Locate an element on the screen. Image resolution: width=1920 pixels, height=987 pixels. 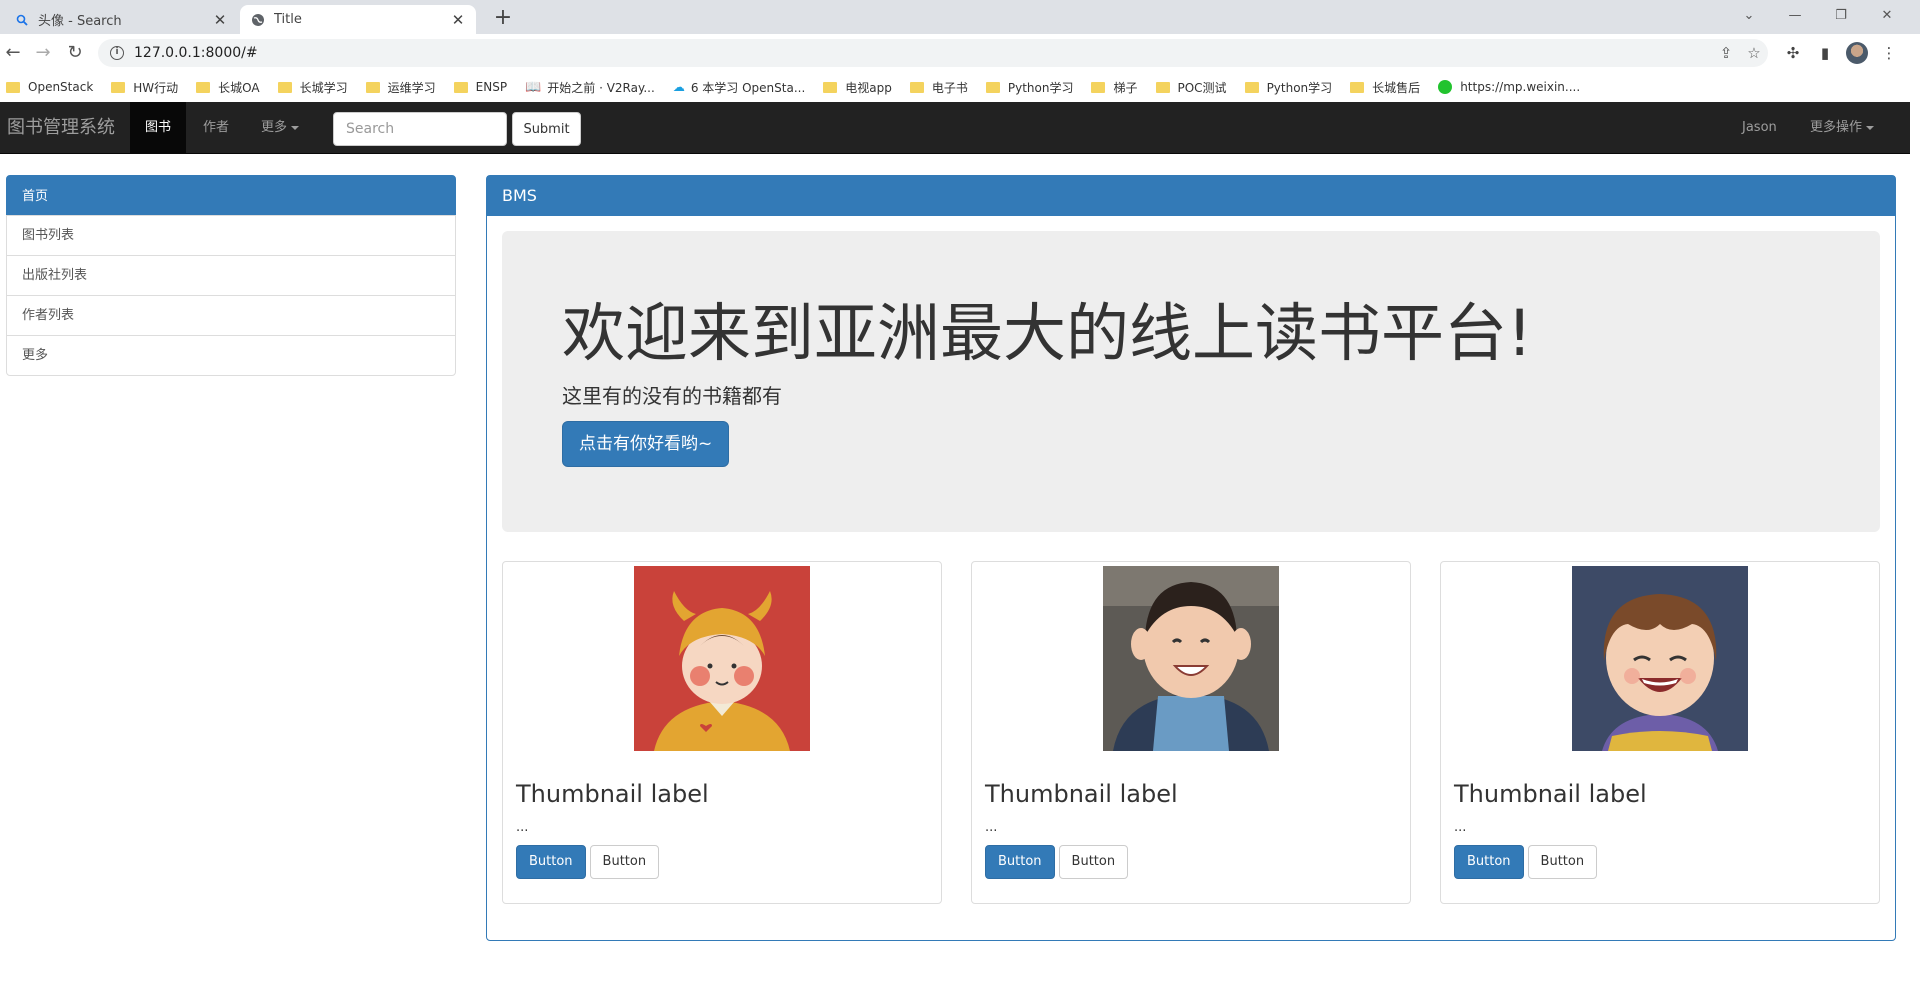
nav-user-link: Jason is located at coordinates (1759, 128).